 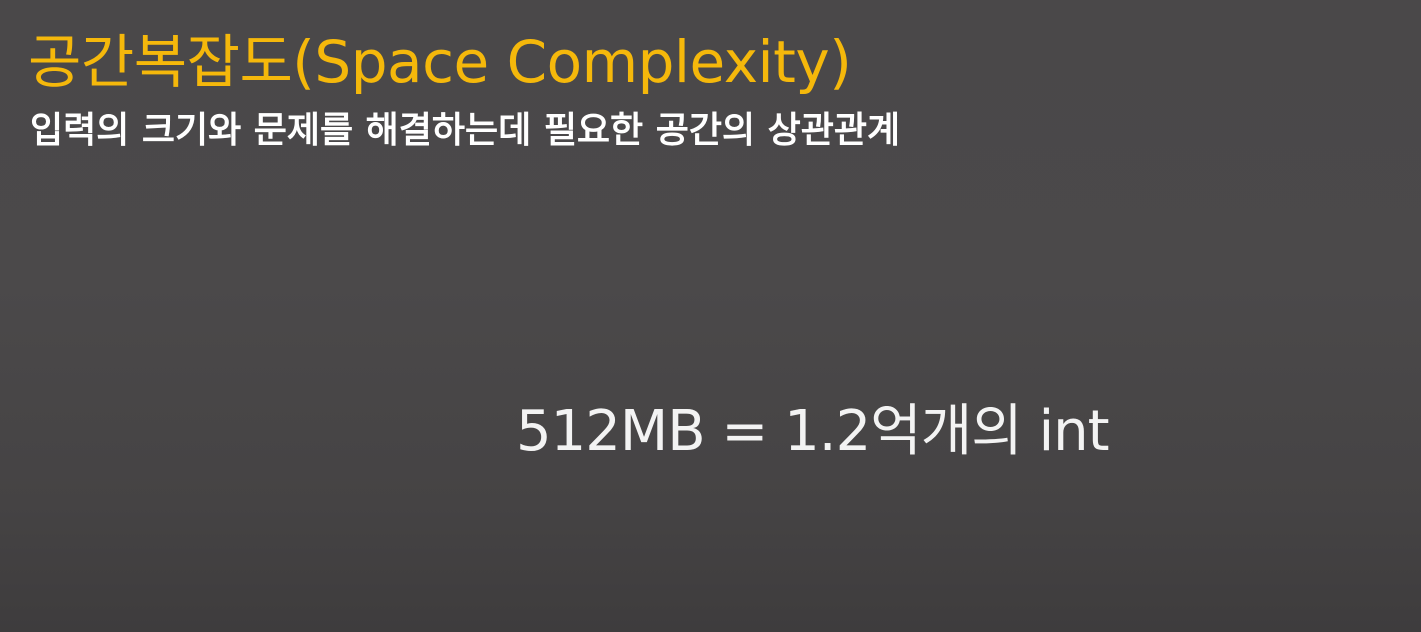 I want to click on slide-title: 공간복잡도(Space Complexity), so click(x=440, y=62).